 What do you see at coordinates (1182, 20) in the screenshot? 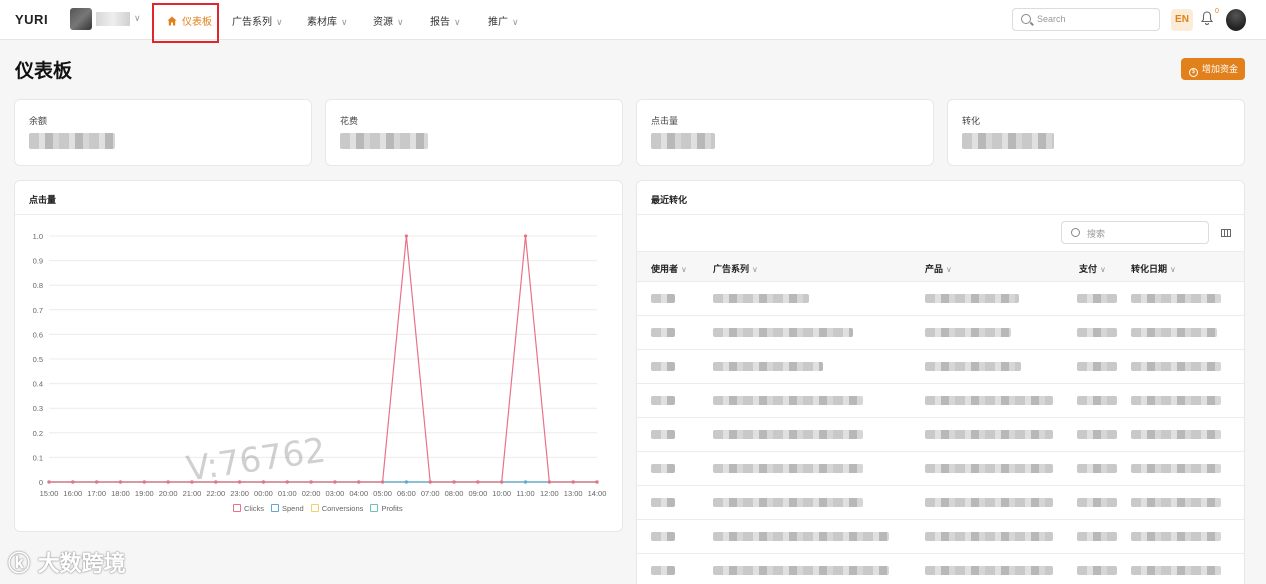
I see `language-switcher: EN` at bounding box center [1182, 20].